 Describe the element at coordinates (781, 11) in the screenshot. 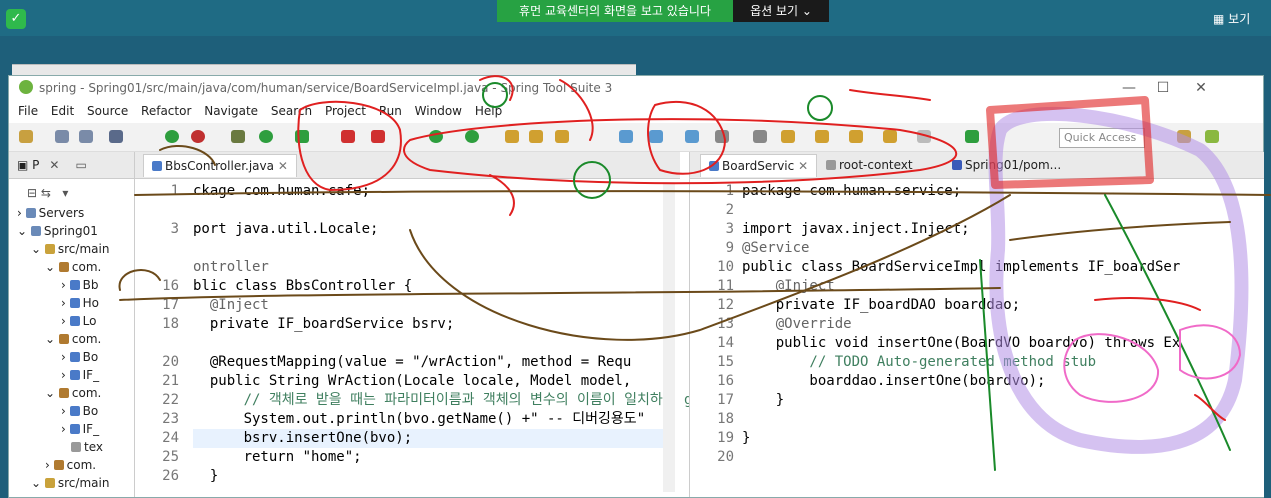

I see `view-options-button: 옵션 보기 ⌄` at that location.